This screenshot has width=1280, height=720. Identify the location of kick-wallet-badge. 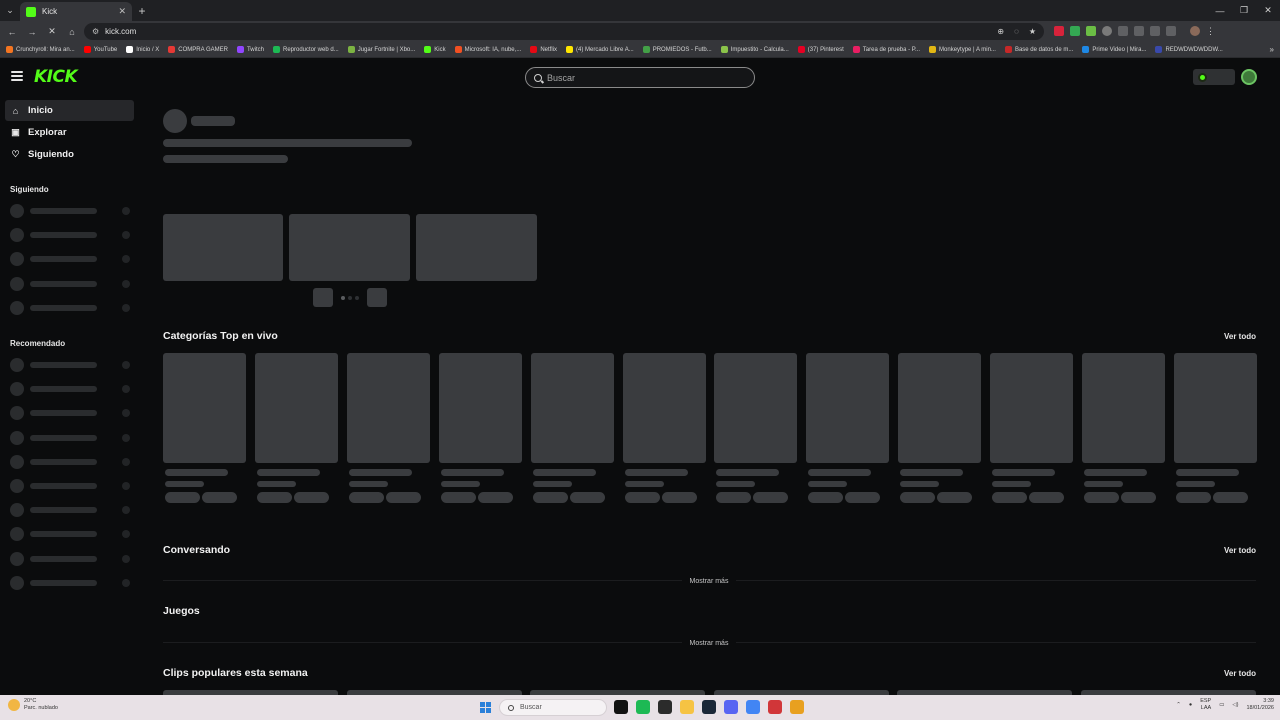
(1214, 77).